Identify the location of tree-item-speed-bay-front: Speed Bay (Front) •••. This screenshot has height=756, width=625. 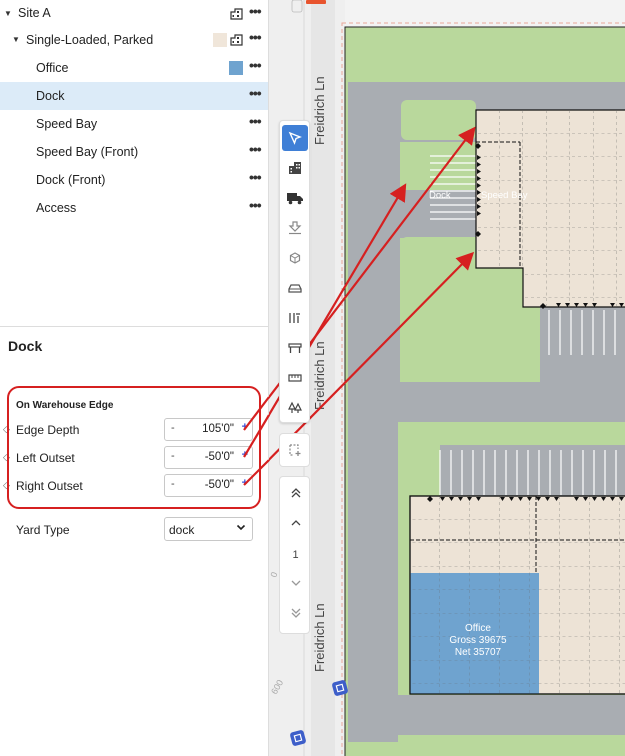
(134, 152).